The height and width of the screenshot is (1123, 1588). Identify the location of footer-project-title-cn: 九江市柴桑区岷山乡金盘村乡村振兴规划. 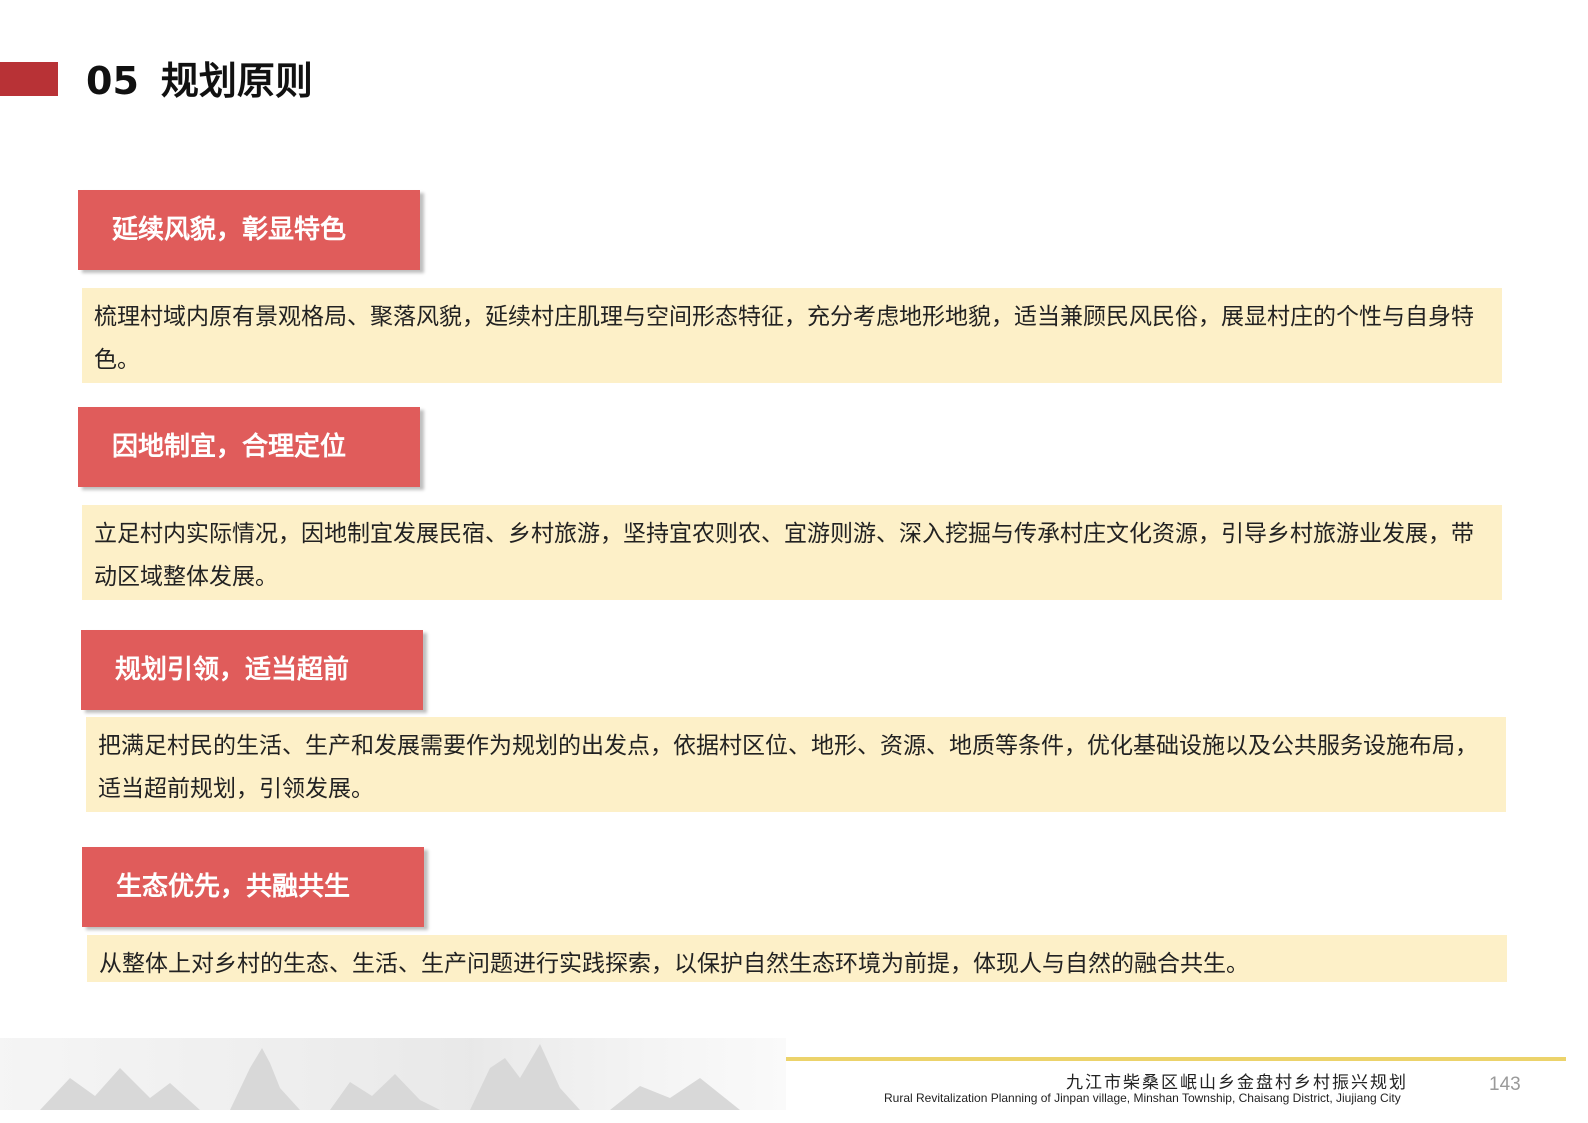
(1237, 1083).